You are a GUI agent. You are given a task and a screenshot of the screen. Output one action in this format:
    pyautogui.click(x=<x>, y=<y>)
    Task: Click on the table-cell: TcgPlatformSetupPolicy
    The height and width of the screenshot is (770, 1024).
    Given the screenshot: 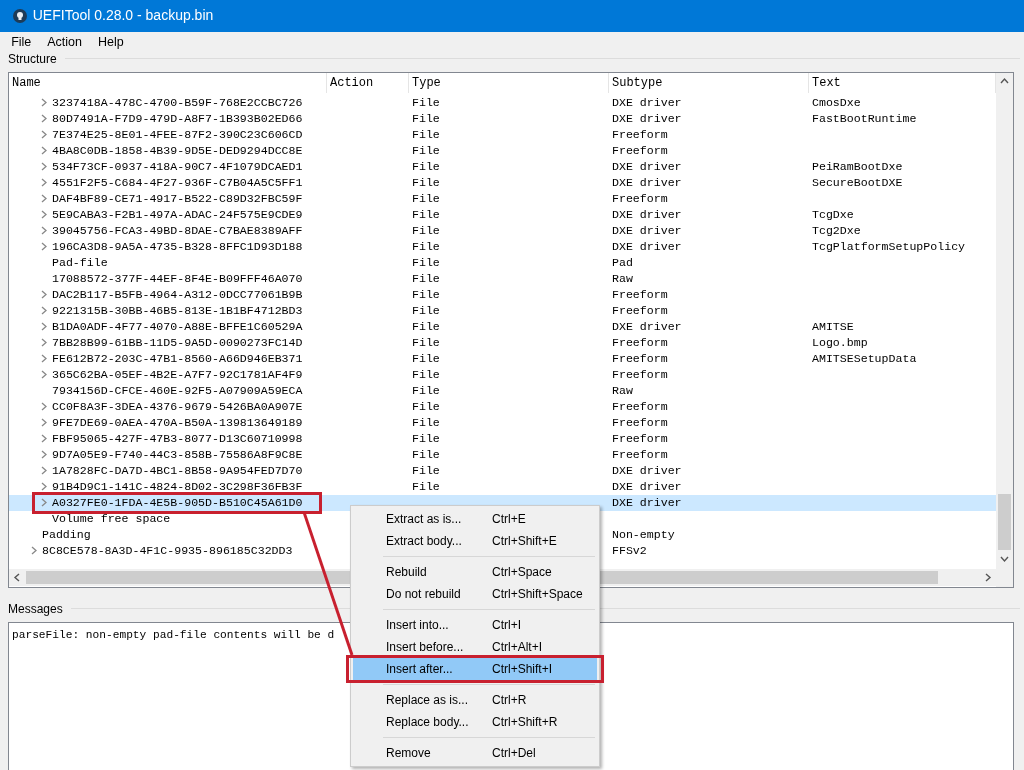 What is the action you would take?
    pyautogui.click(x=889, y=246)
    